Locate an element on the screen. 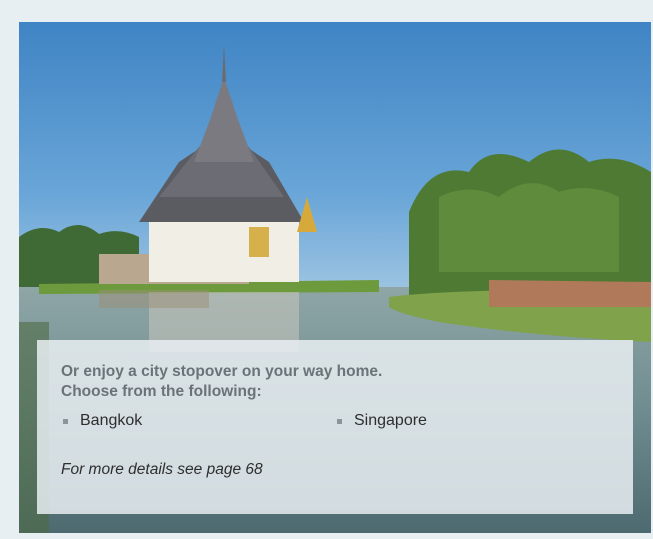  list-item: Singapore is located at coordinates (472, 421).